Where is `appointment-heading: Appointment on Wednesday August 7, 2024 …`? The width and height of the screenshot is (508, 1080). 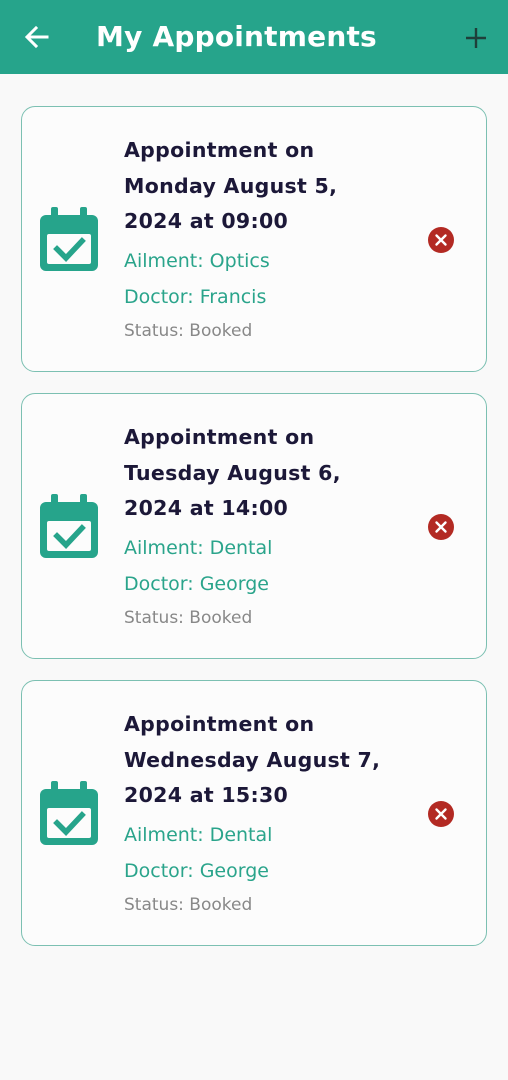 appointment-heading: Appointment on Wednesday August 7, 2024 … is located at coordinates (274, 760).